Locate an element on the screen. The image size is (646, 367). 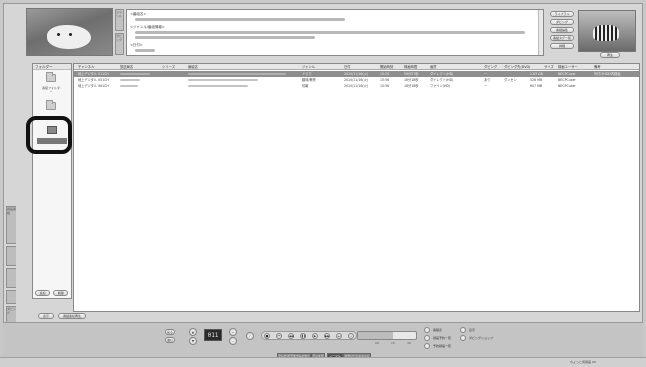
scheduled-list-label: 予約録画一覧 is located at coordinates (442, 346).